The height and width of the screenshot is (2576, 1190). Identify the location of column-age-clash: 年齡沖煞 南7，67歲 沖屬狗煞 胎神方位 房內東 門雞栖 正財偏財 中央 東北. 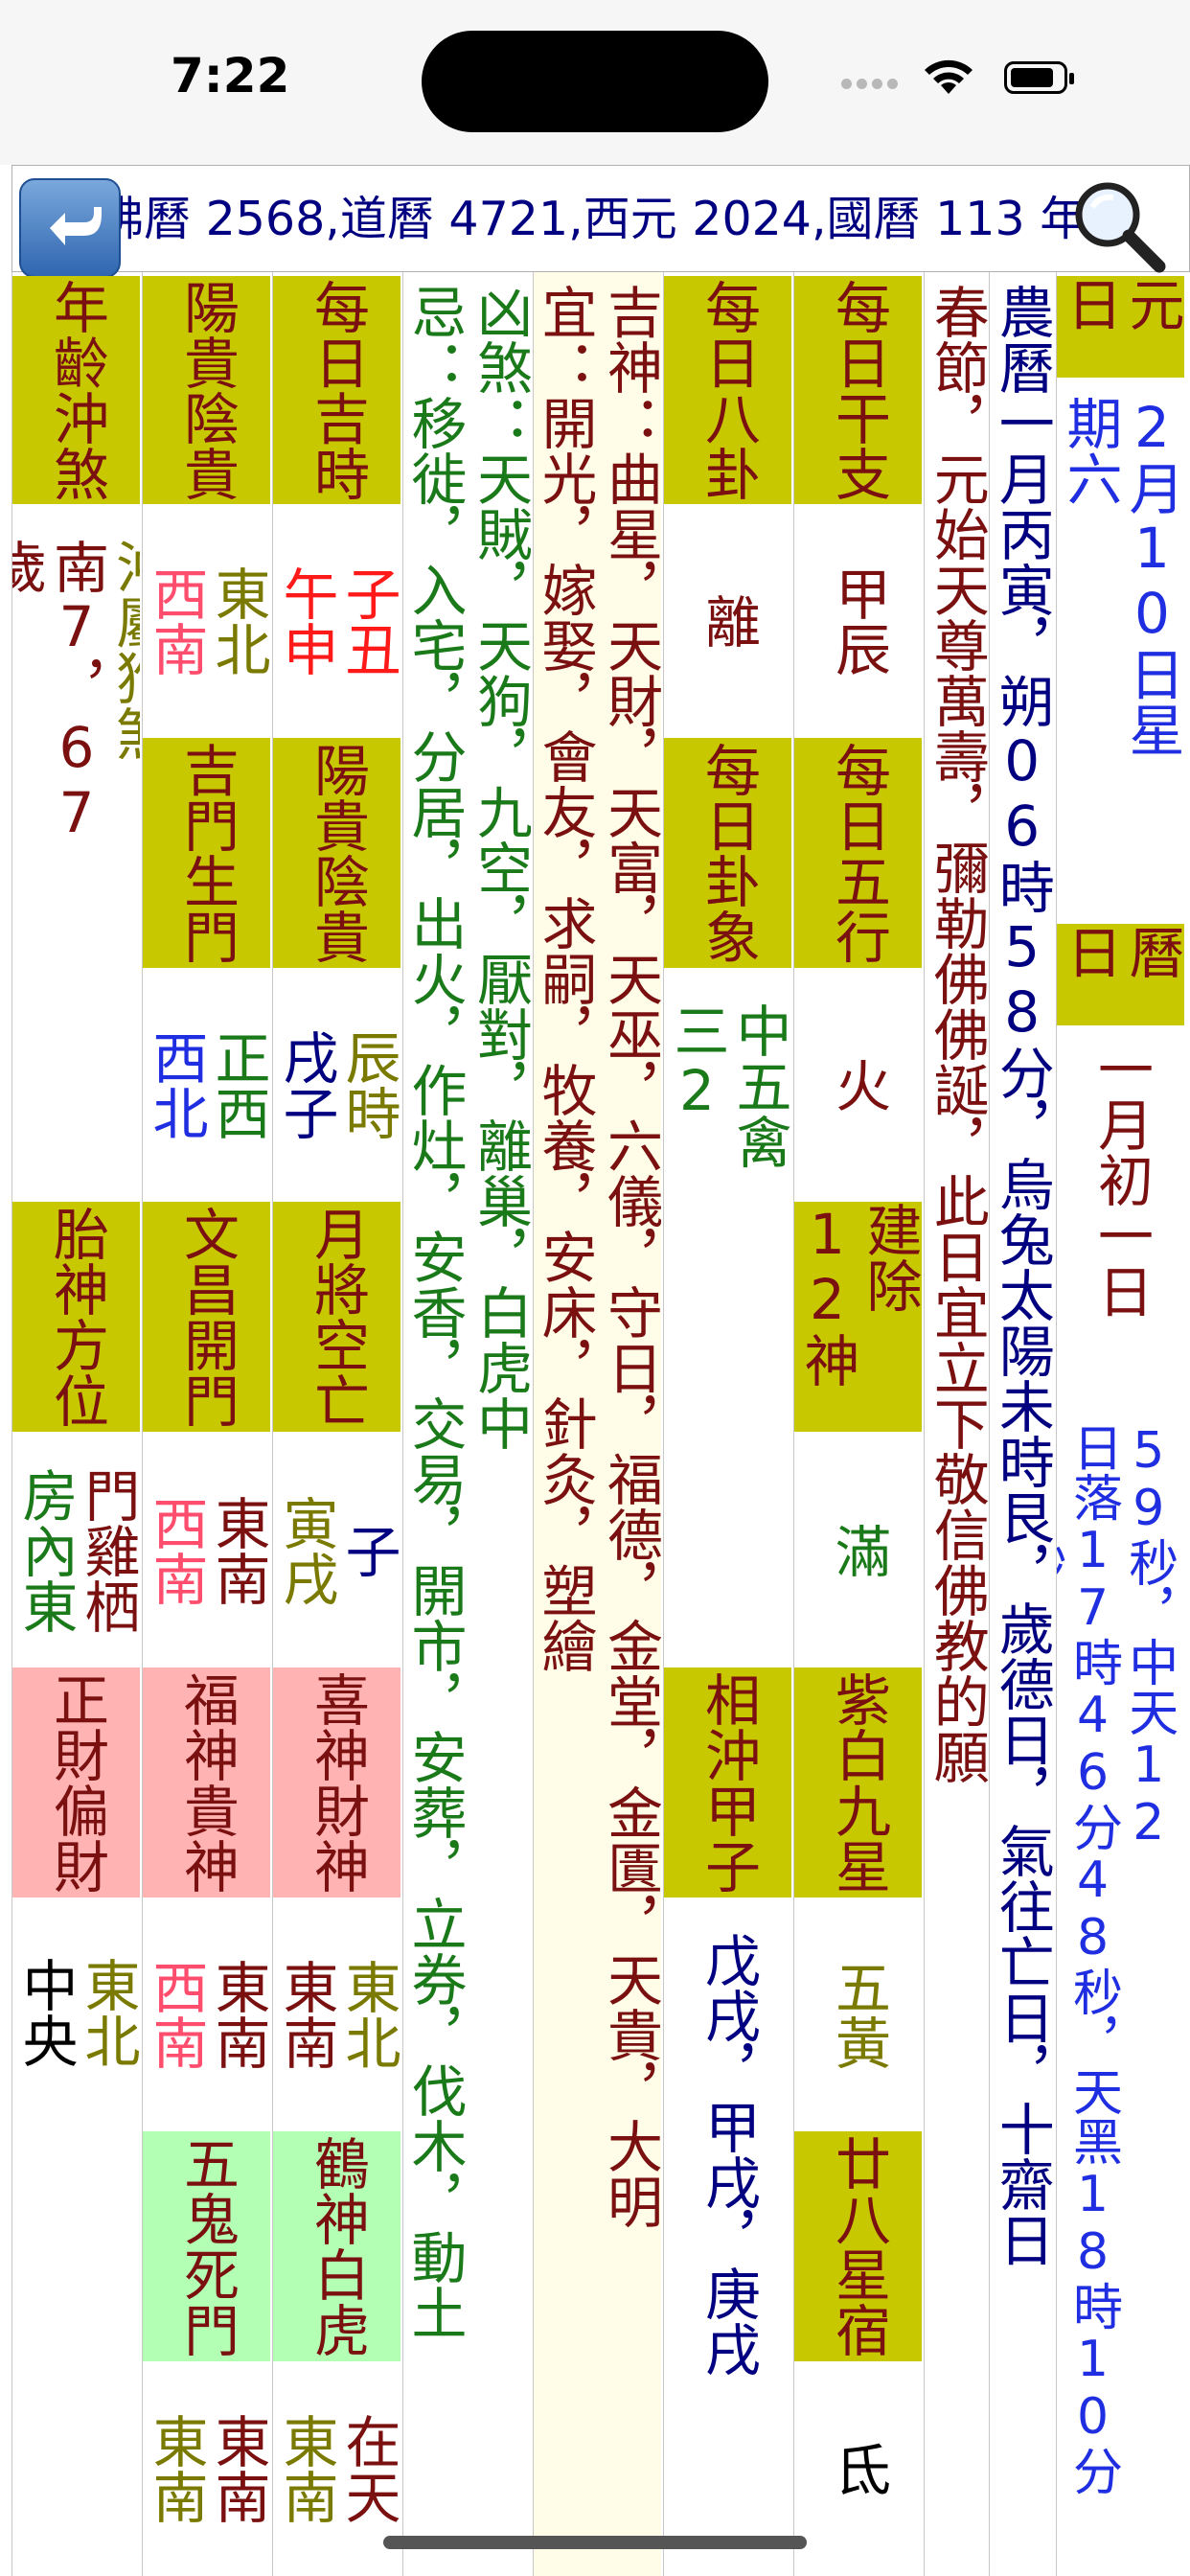
(76, 1424).